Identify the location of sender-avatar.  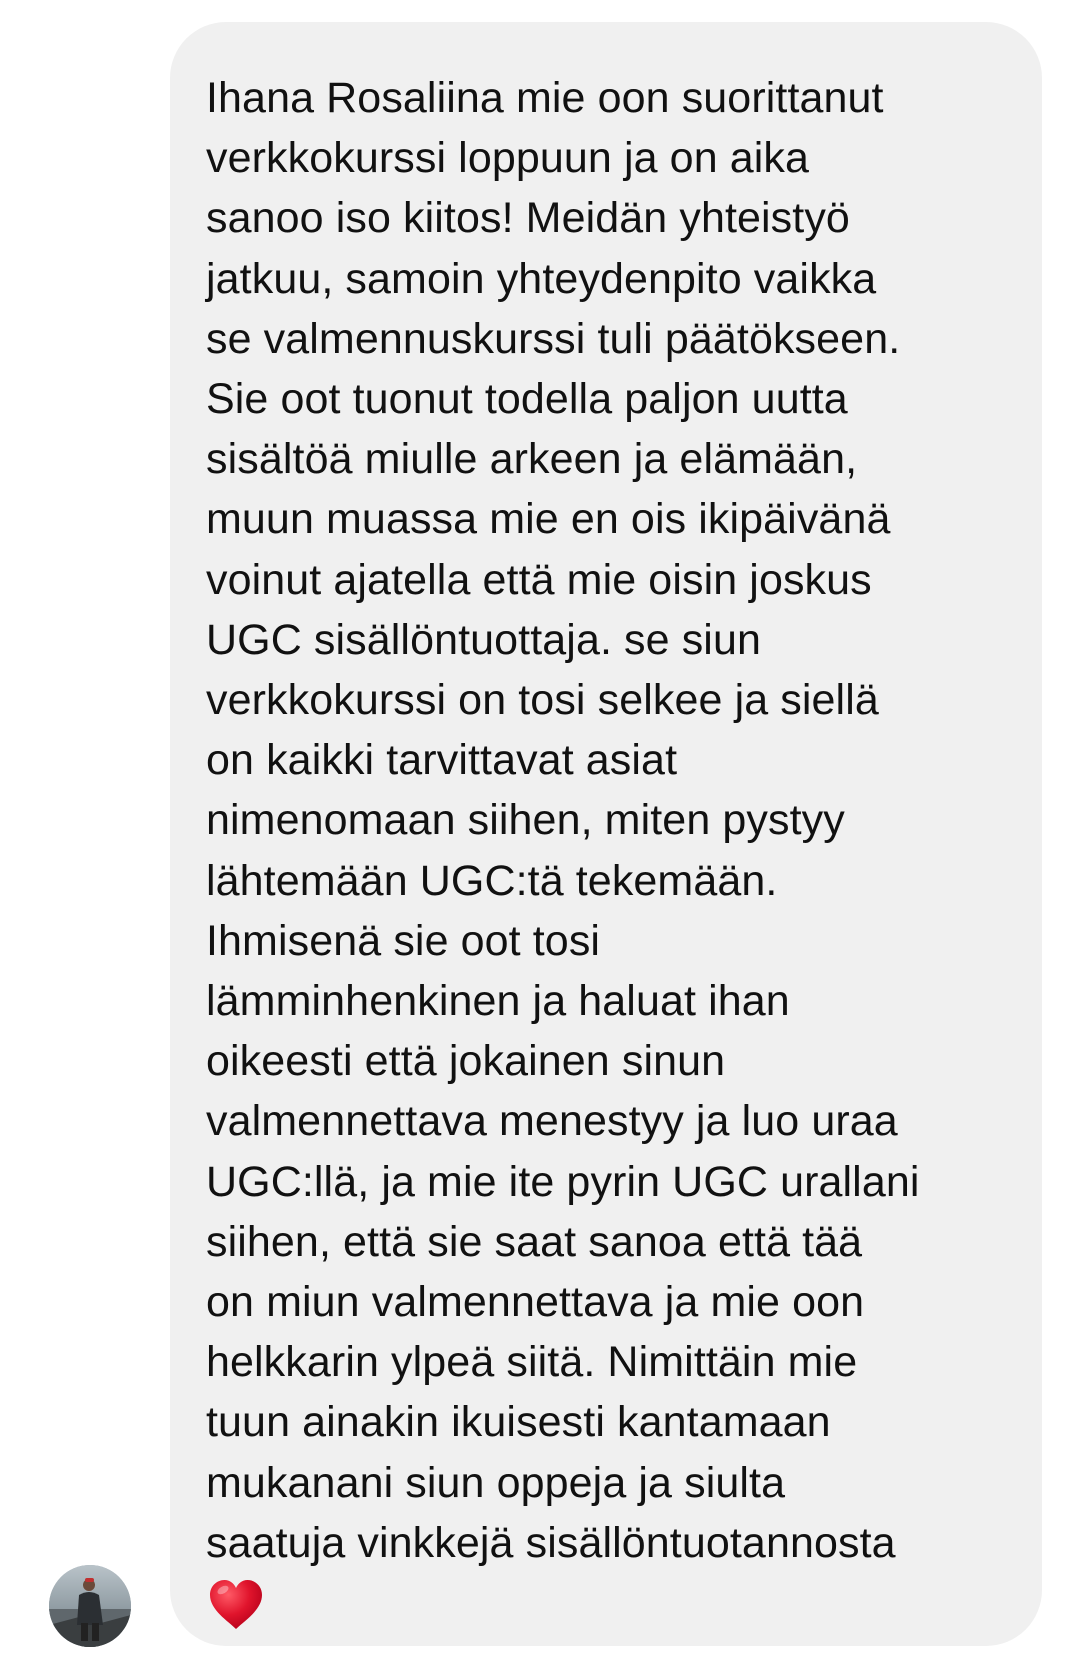
(90, 1606).